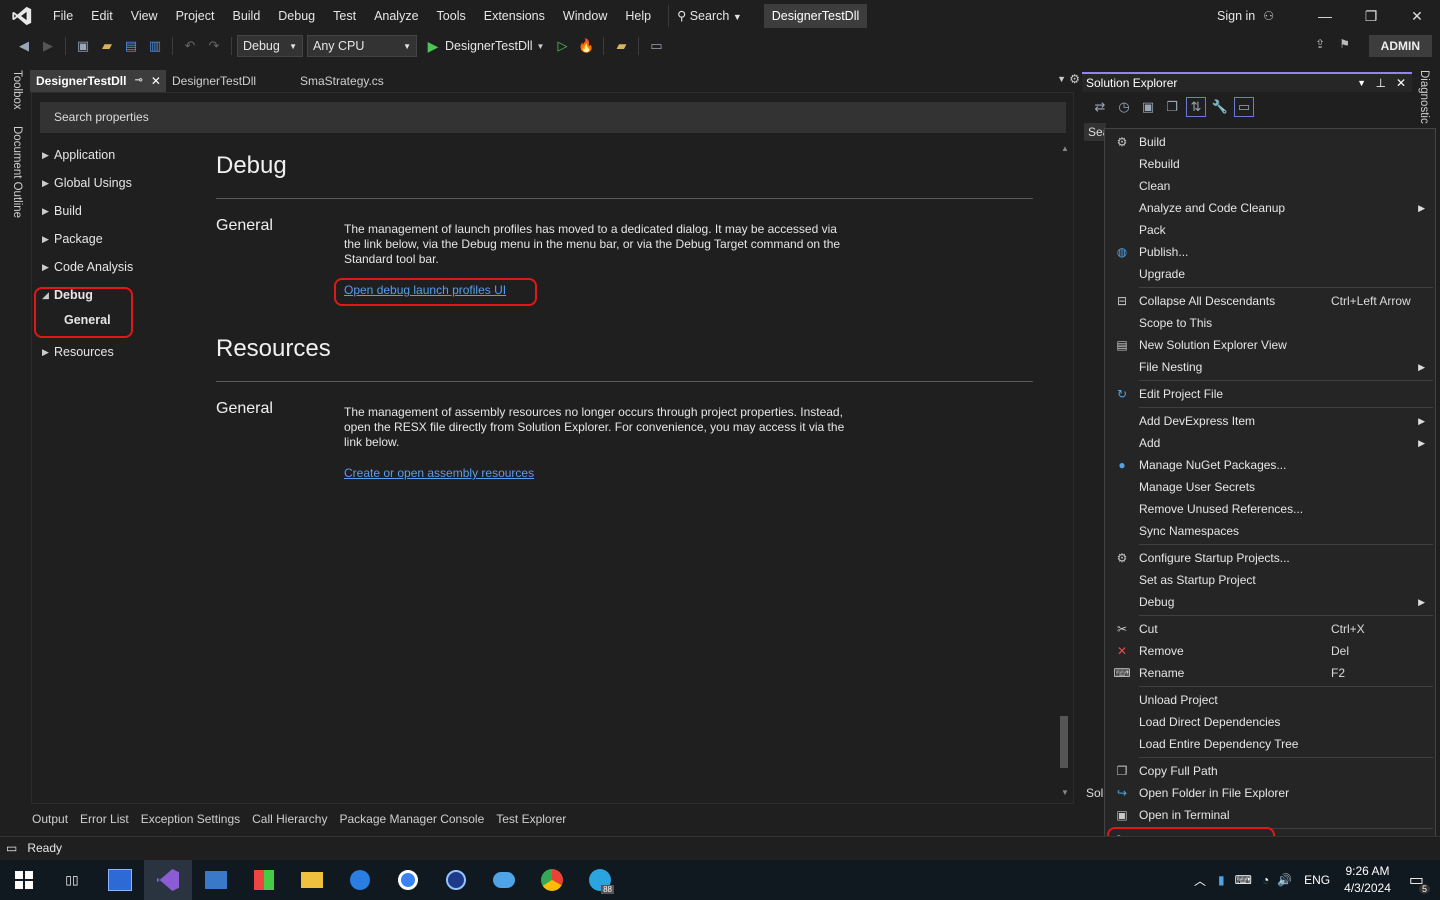 This screenshot has height=900, width=1440. I want to click on chevron-down-icon: ▼, so click(541, 46).